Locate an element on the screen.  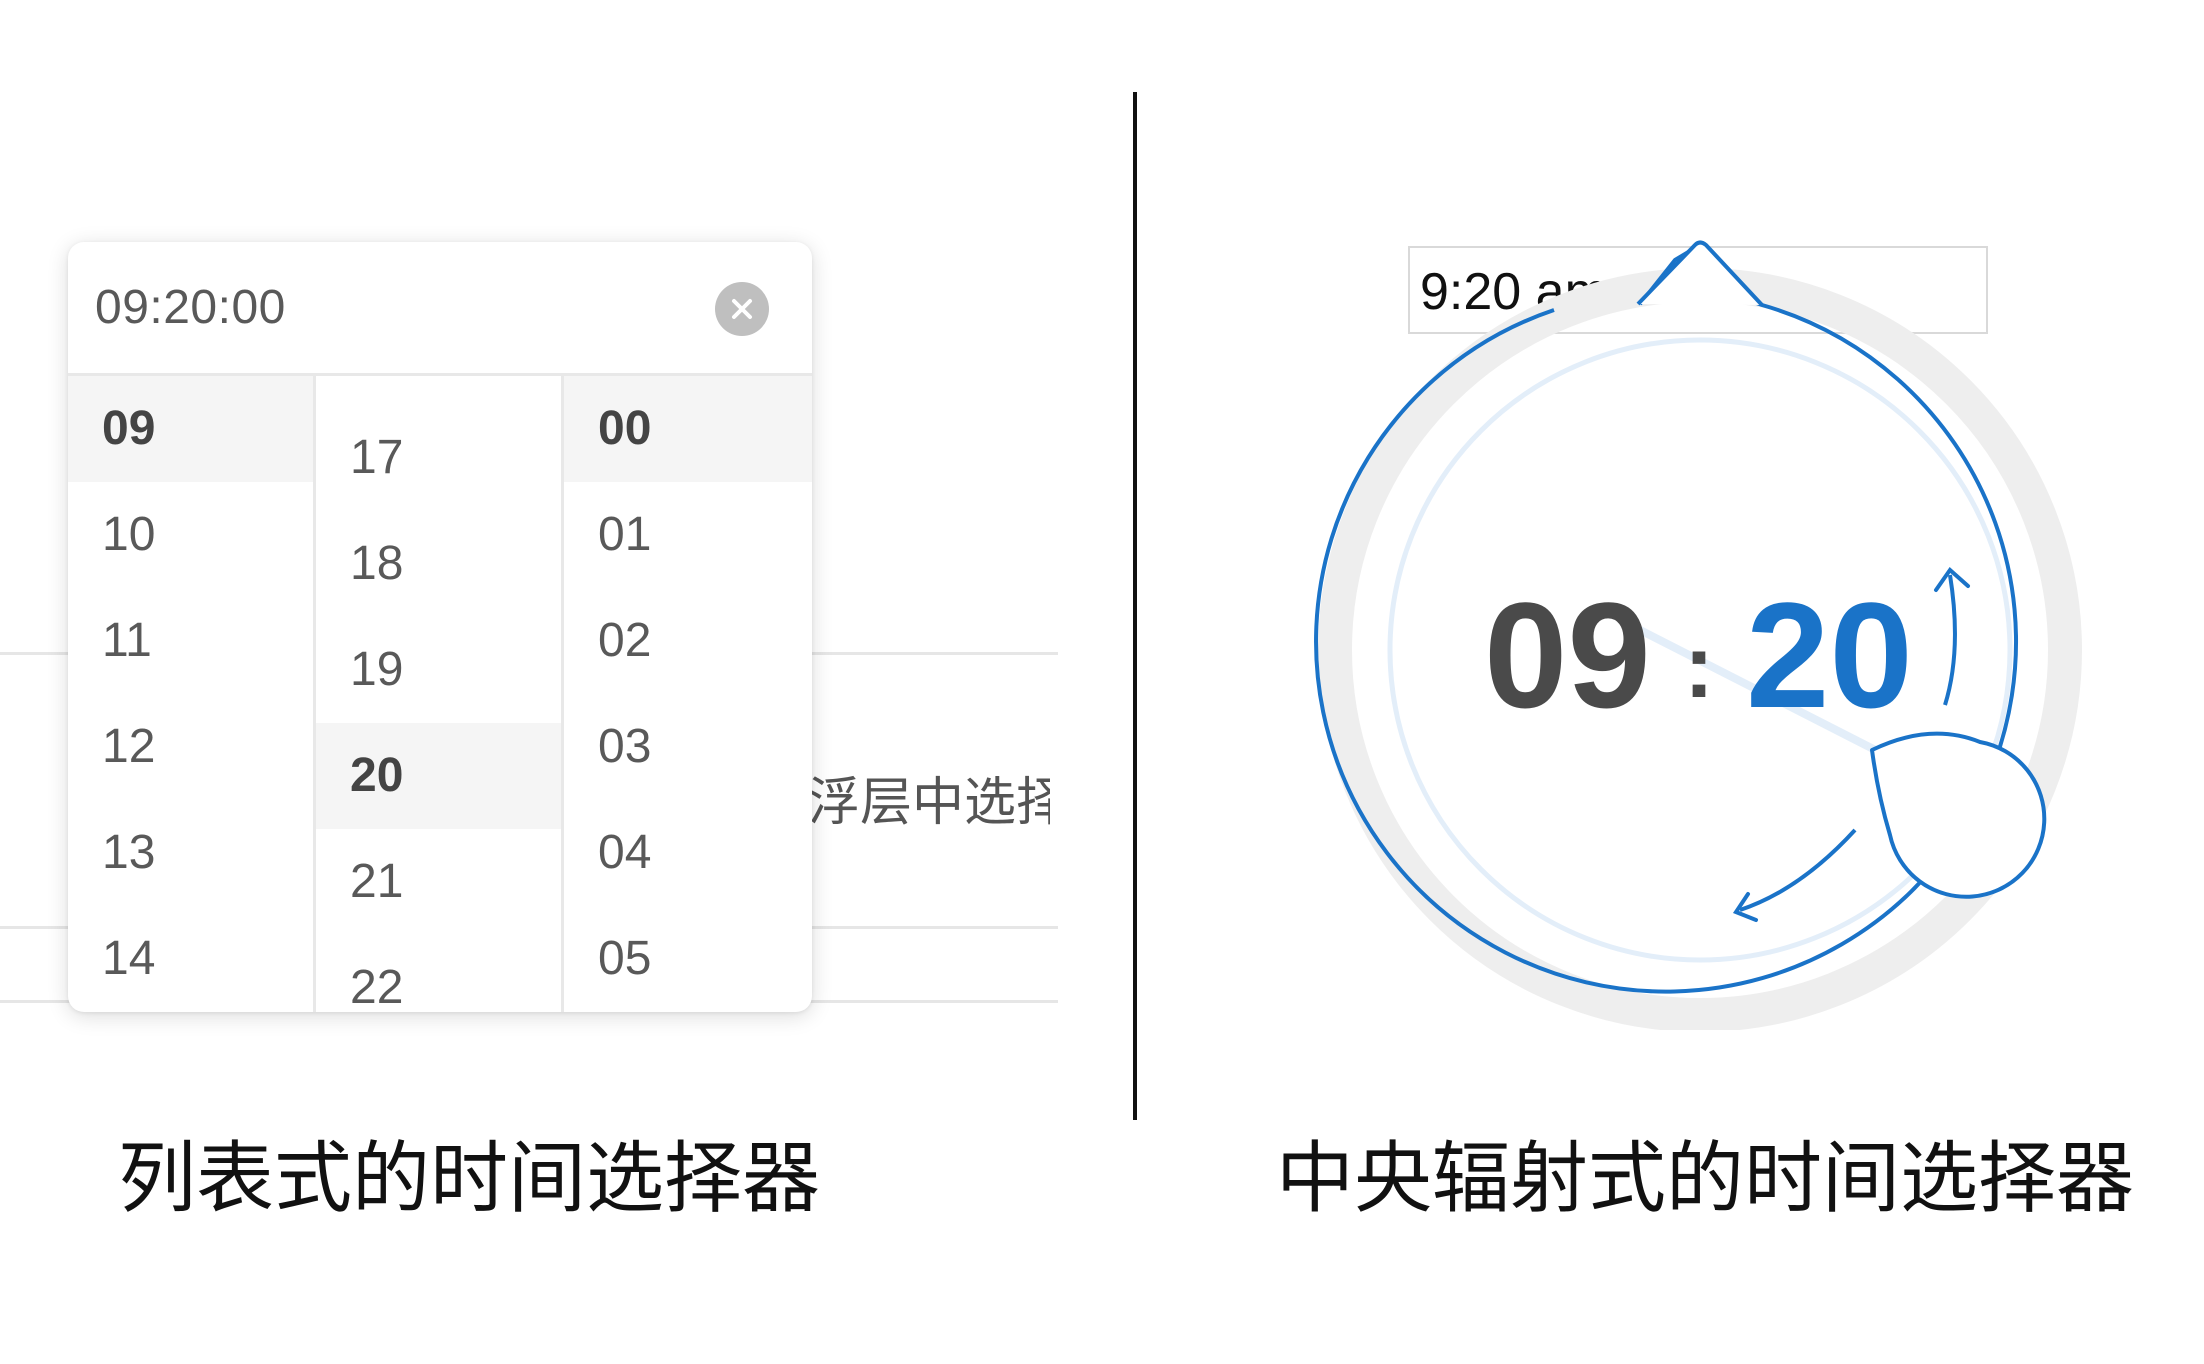
minute-option: 21 is located at coordinates (438, 882).